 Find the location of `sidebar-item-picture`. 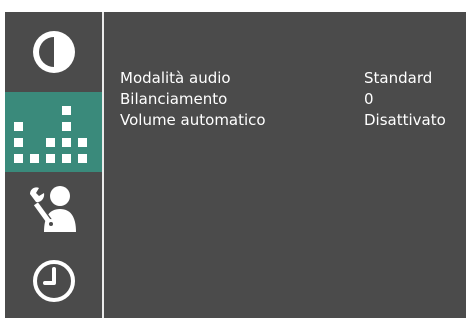

sidebar-item-picture is located at coordinates (53, 52).